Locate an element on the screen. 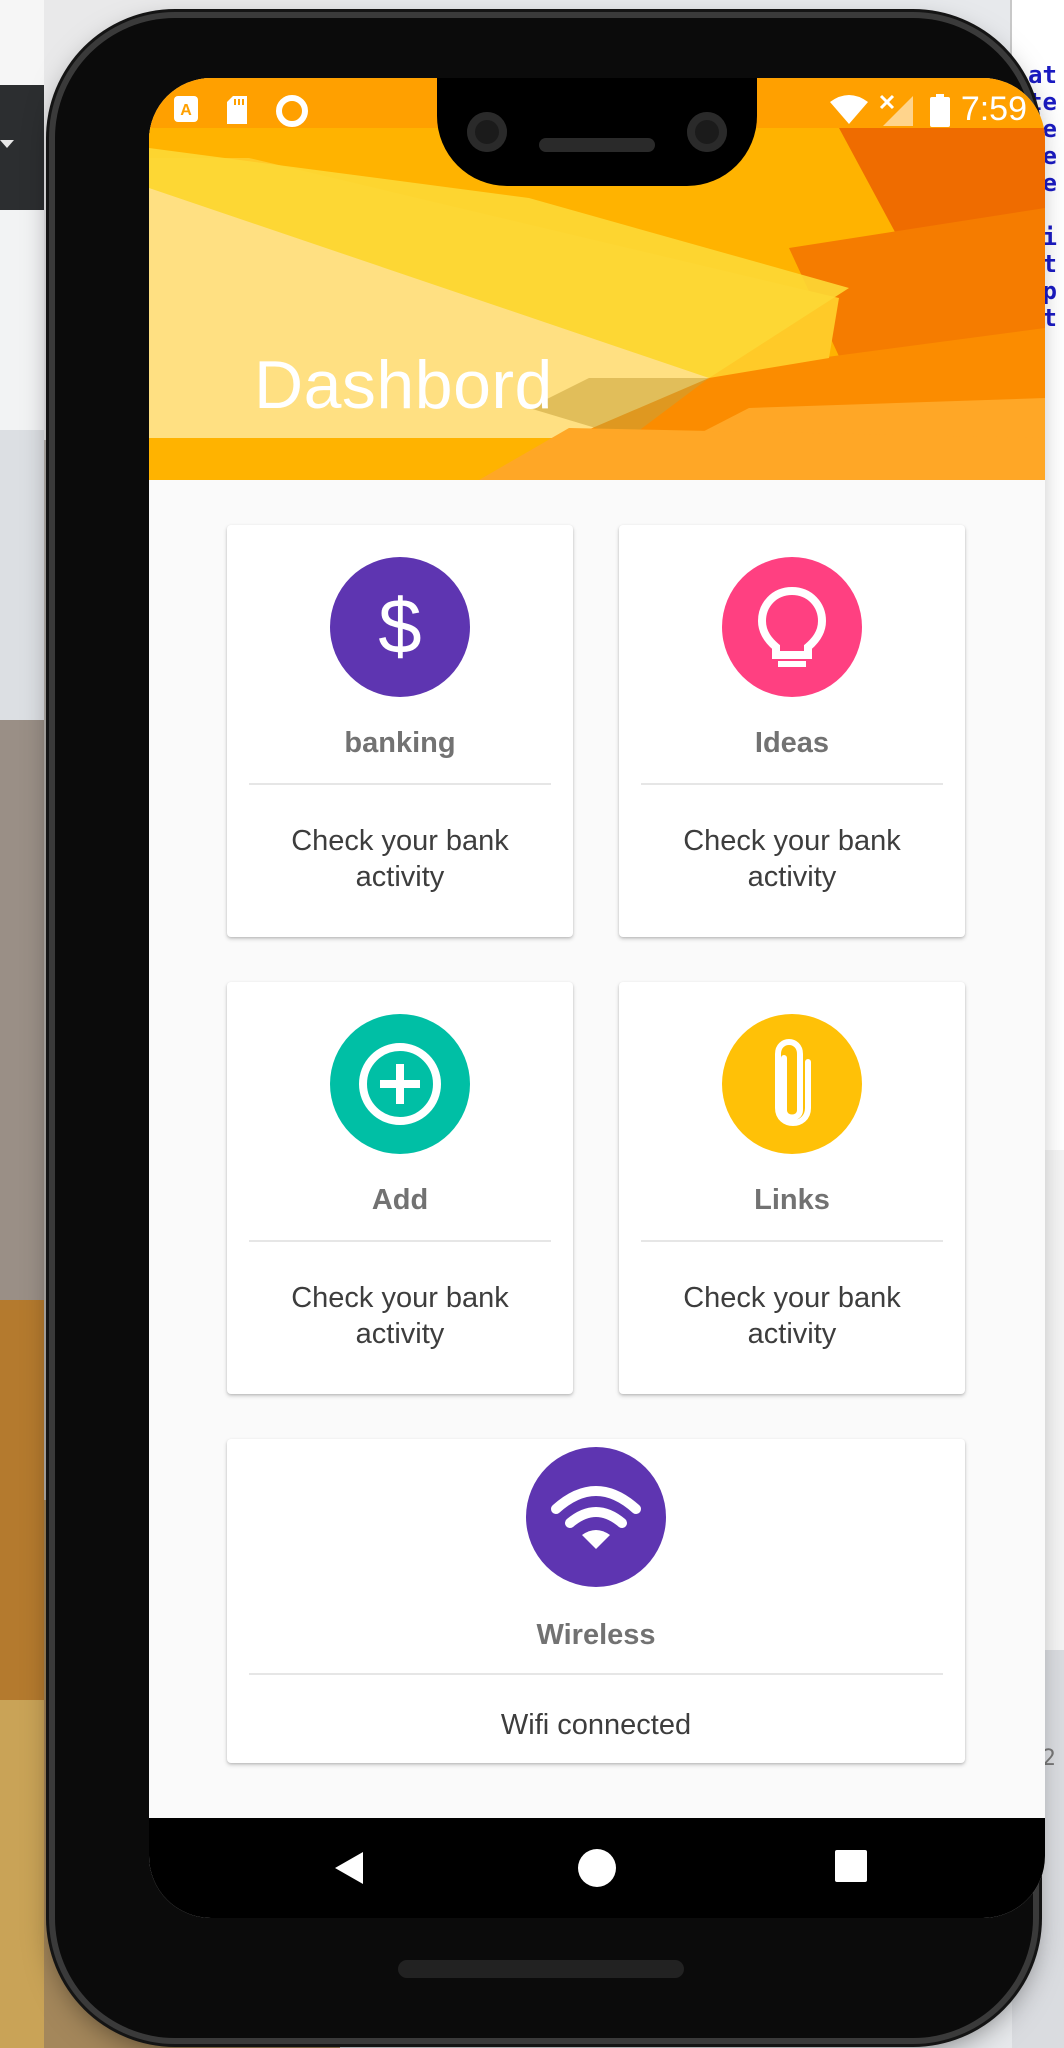 The image size is (1064, 2048). android-navigation-bar is located at coordinates (597, 1868).